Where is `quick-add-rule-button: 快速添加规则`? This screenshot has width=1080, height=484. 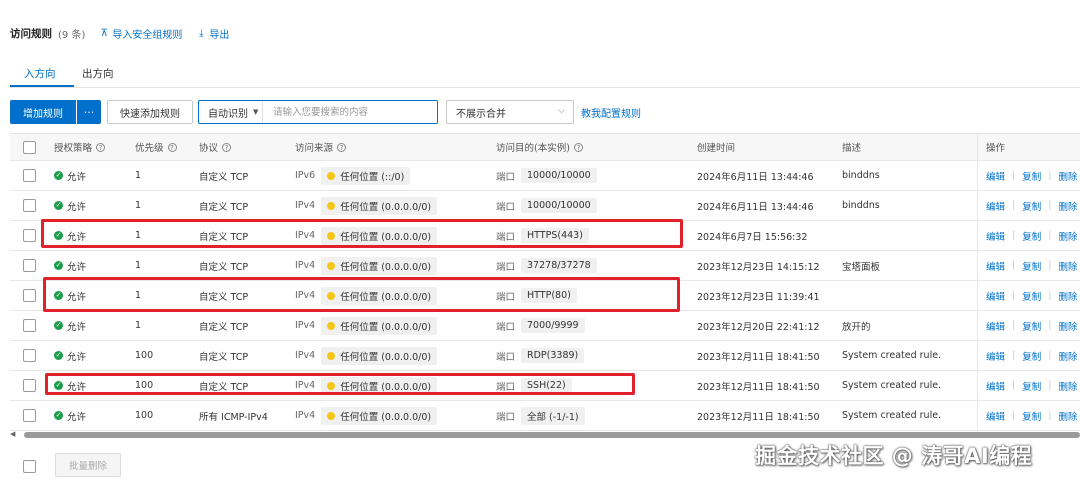
quick-add-rule-button: 快速添加规则 is located at coordinates (150, 112).